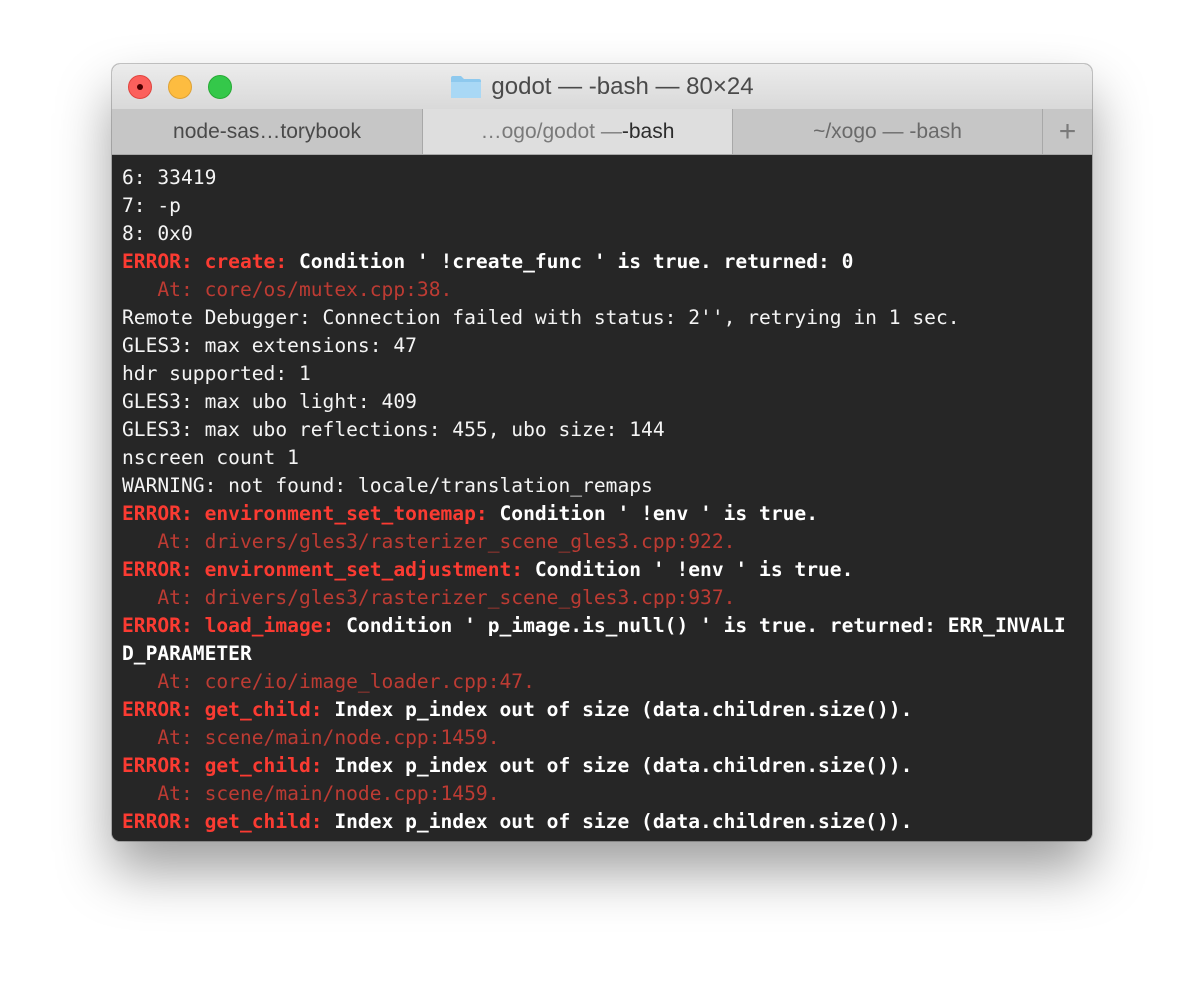 Image resolution: width=1204 pixels, height=1002 pixels. What do you see at coordinates (622, 86) in the screenshot?
I see `window-title: godot — -bash — 80×24` at bounding box center [622, 86].